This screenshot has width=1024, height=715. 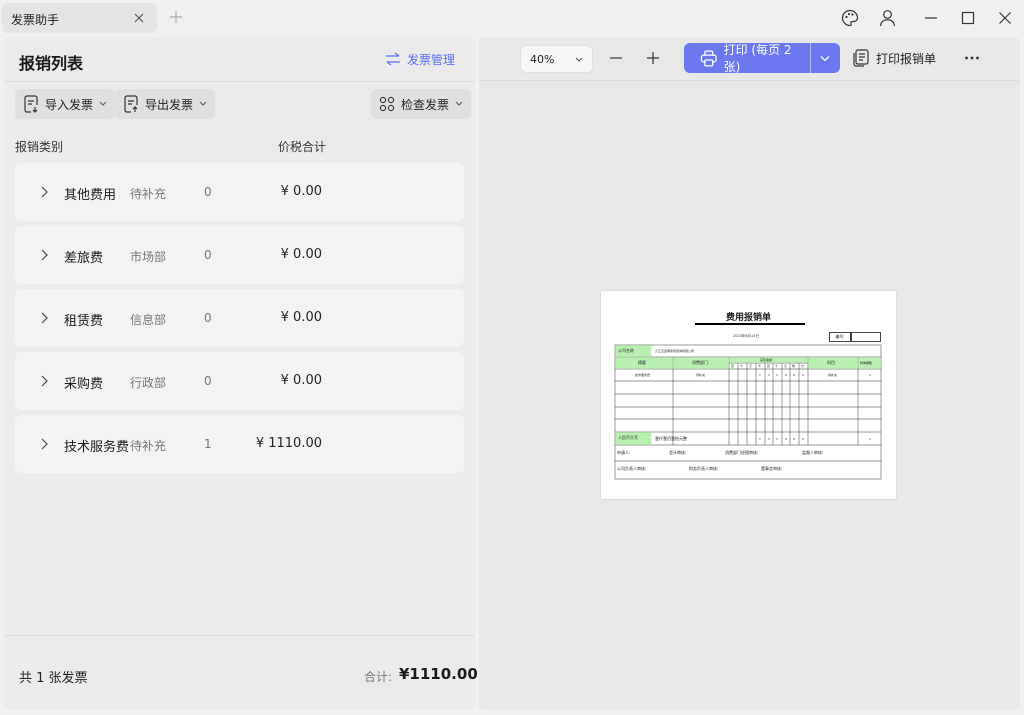 What do you see at coordinates (393, 59) in the screenshot?
I see `swap-icon` at bounding box center [393, 59].